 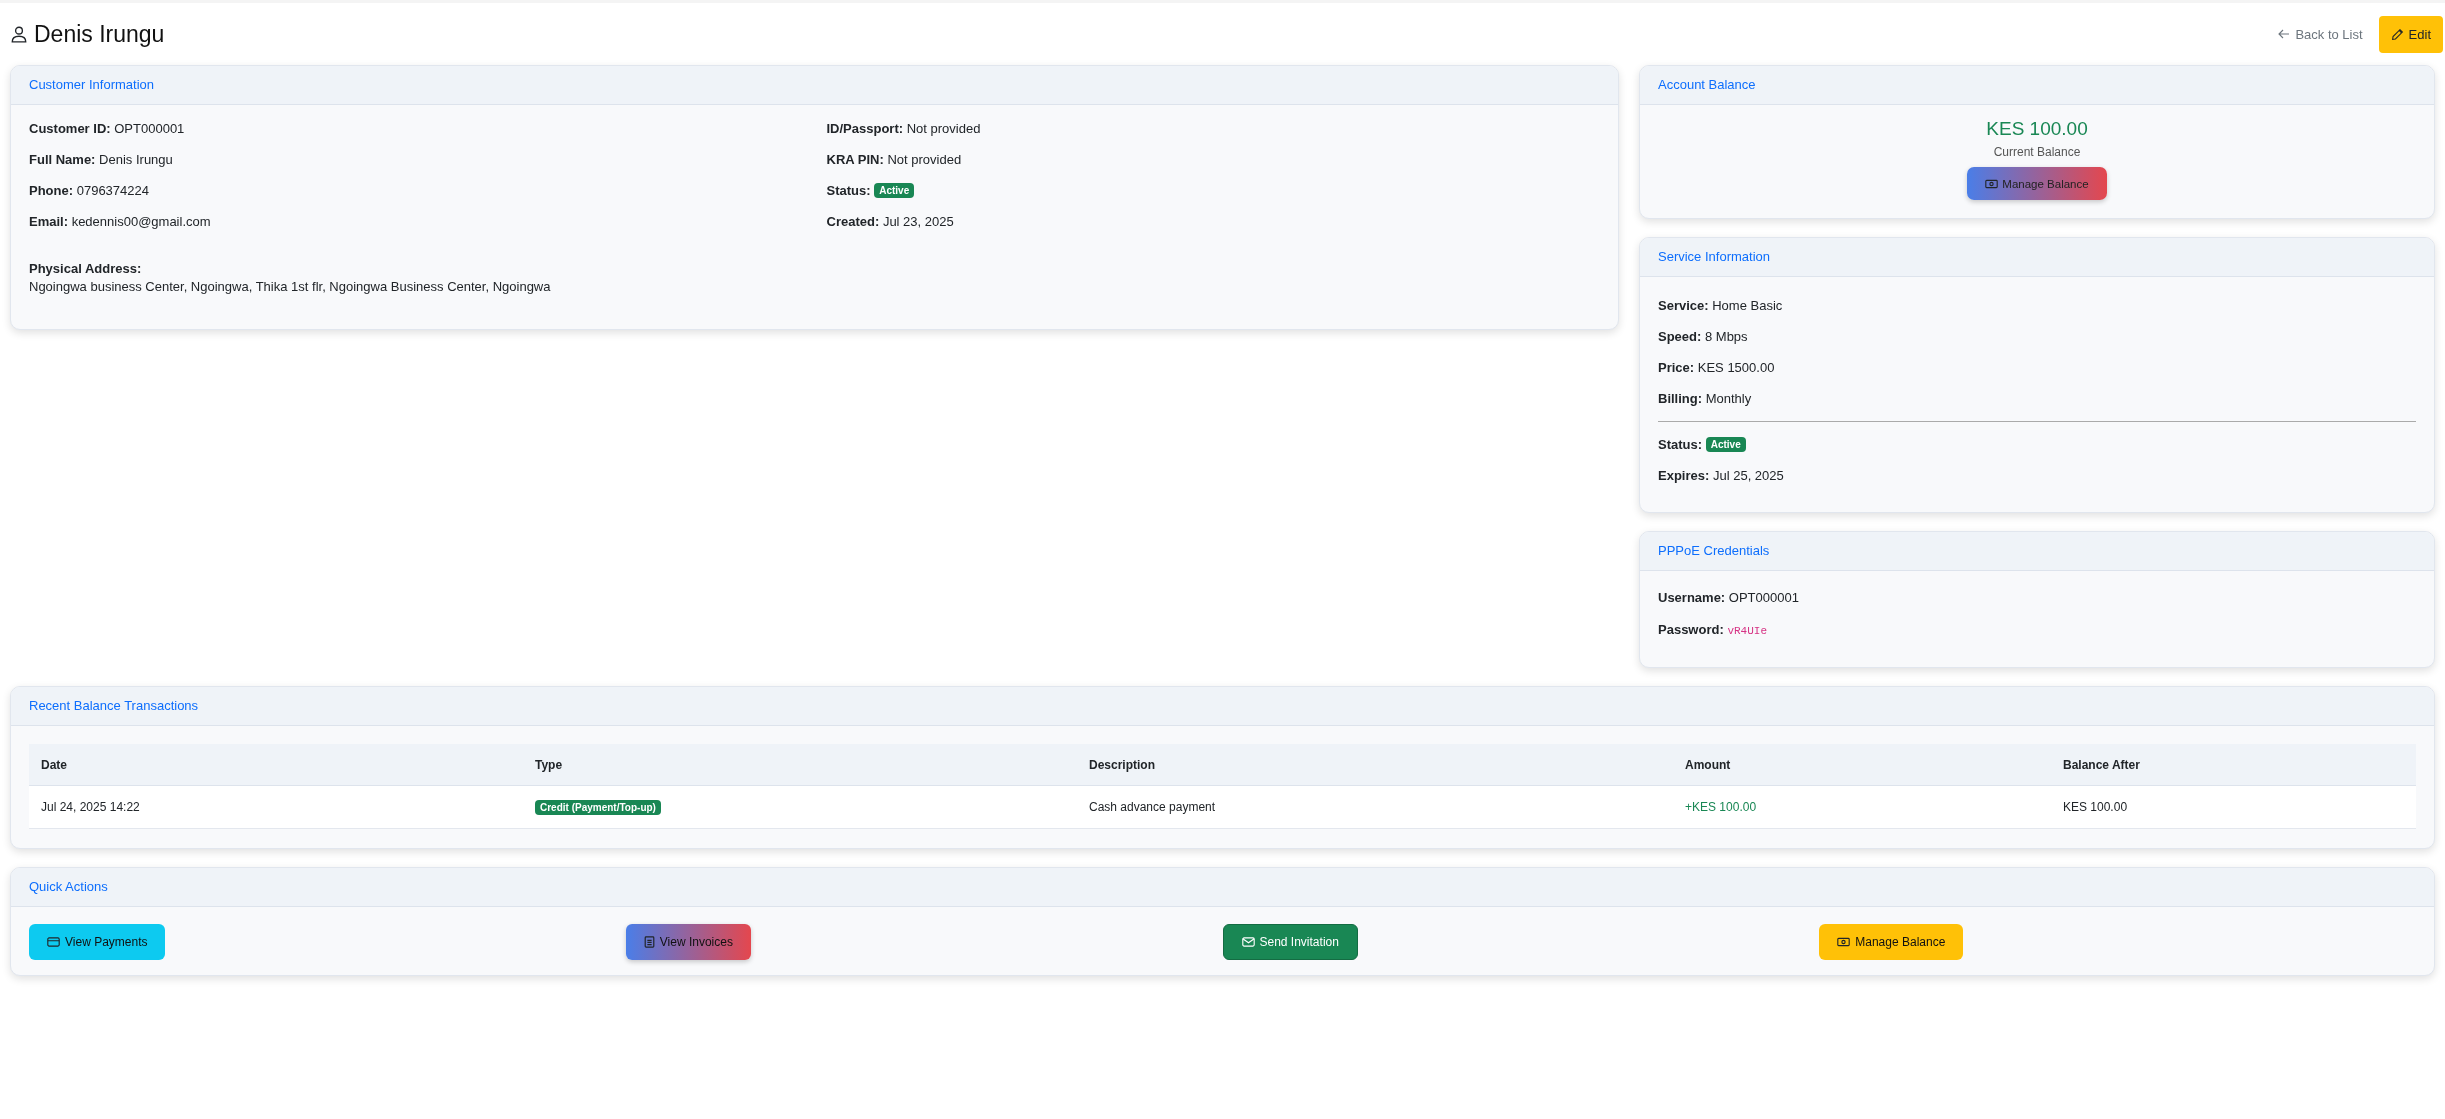 What do you see at coordinates (1721, 807) in the screenshot?
I see `table-cell: +KES 100.00` at bounding box center [1721, 807].